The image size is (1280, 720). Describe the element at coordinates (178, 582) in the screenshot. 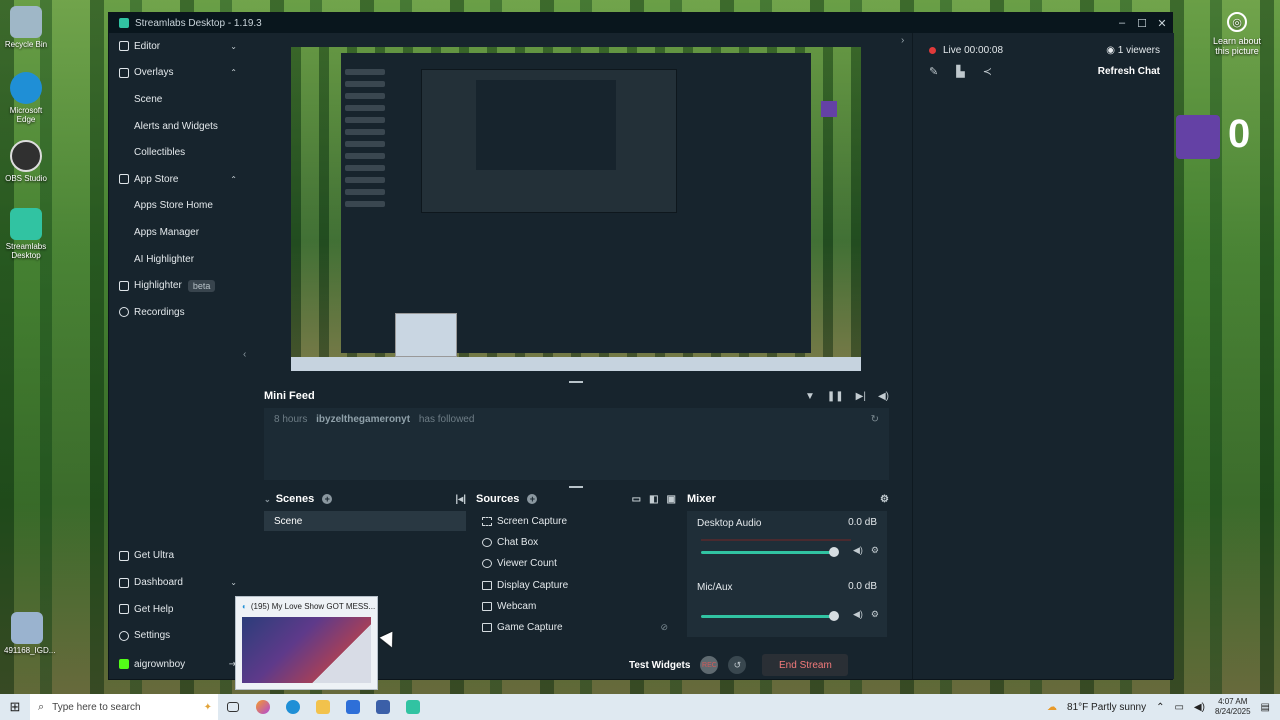

I see `sidebar-item-dashboard: Dashboard ⌄` at that location.